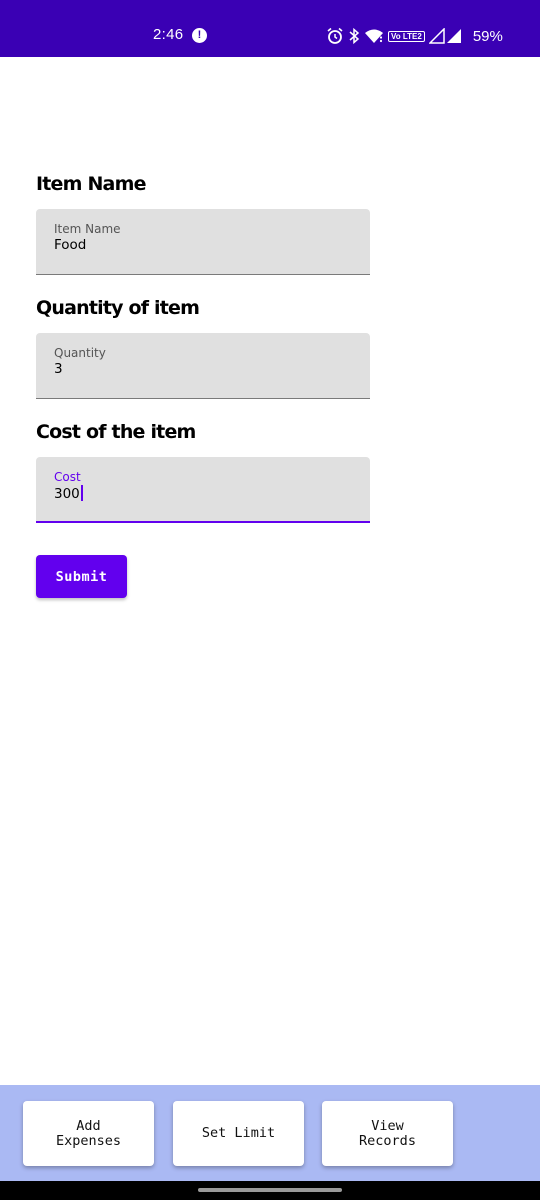 This screenshot has width=540, height=1200. What do you see at coordinates (81, 493) in the screenshot?
I see `text-cursor` at bounding box center [81, 493].